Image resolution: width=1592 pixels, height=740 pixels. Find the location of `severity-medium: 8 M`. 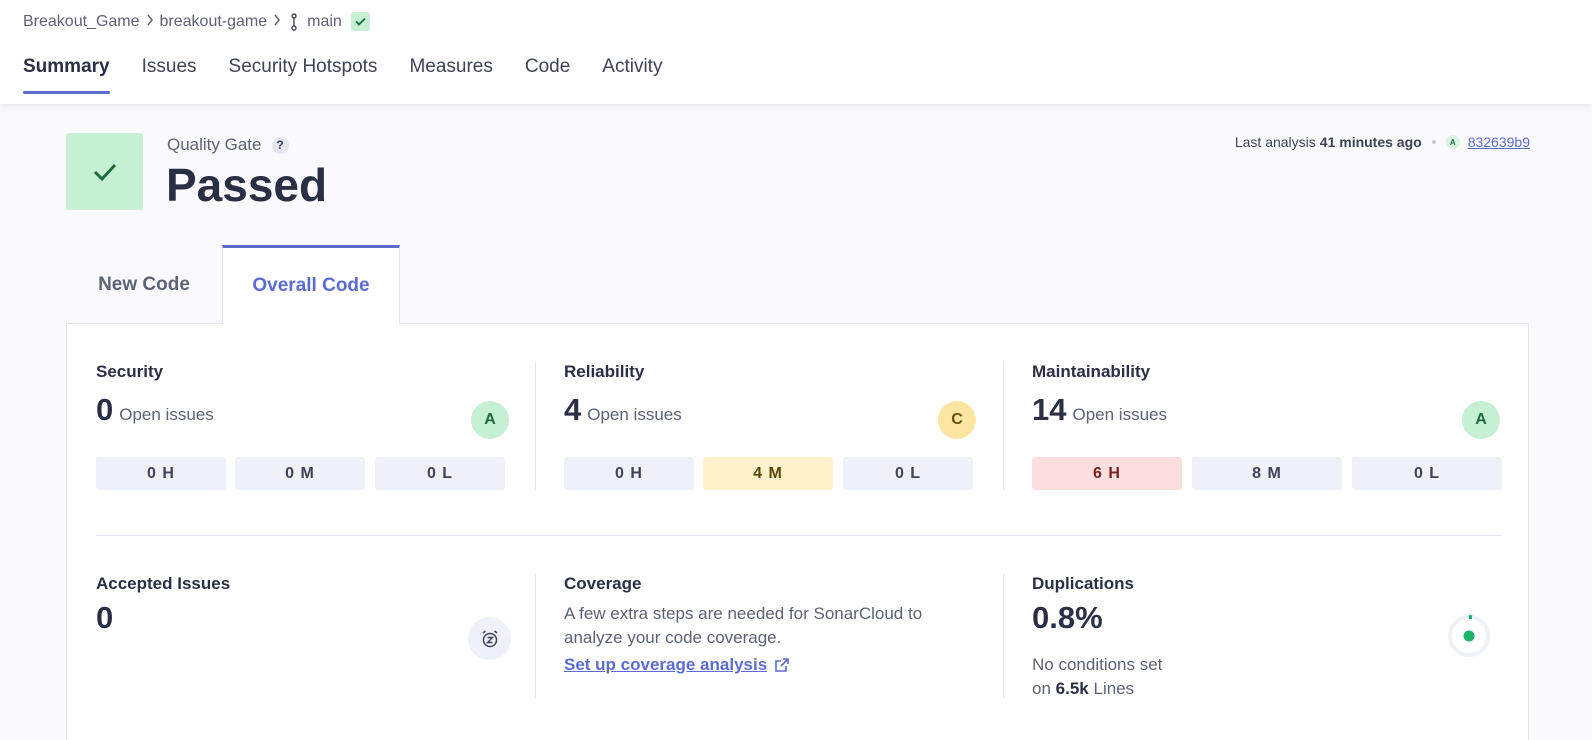

severity-medium: 8 M is located at coordinates (1267, 473).